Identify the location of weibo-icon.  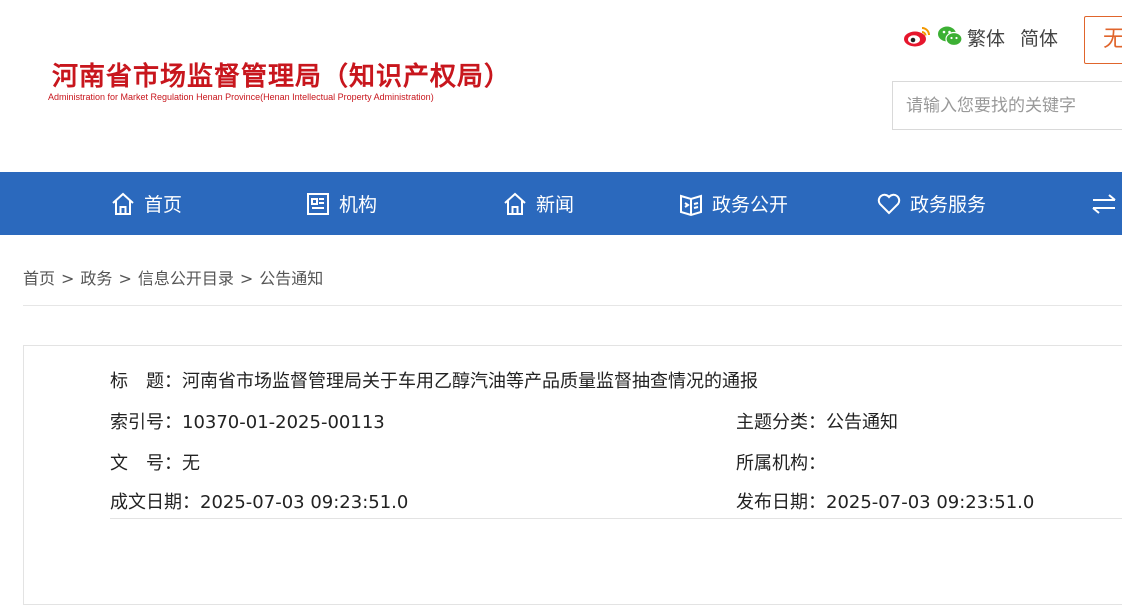
(917, 36).